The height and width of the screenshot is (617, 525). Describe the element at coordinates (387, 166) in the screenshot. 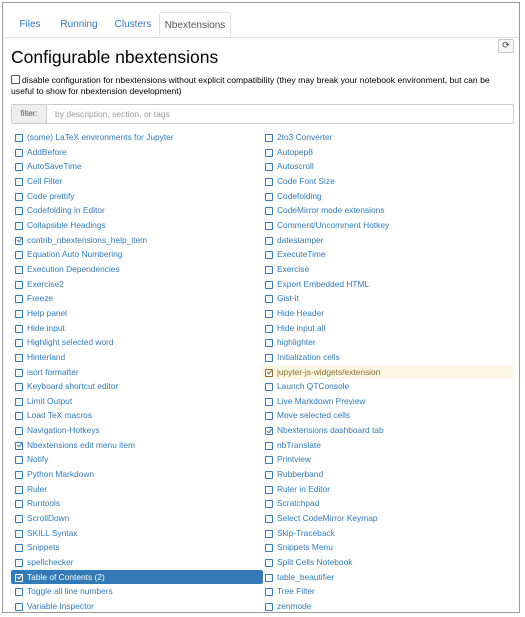

I see `extension-item-autoscroll: Autoscroll` at that location.